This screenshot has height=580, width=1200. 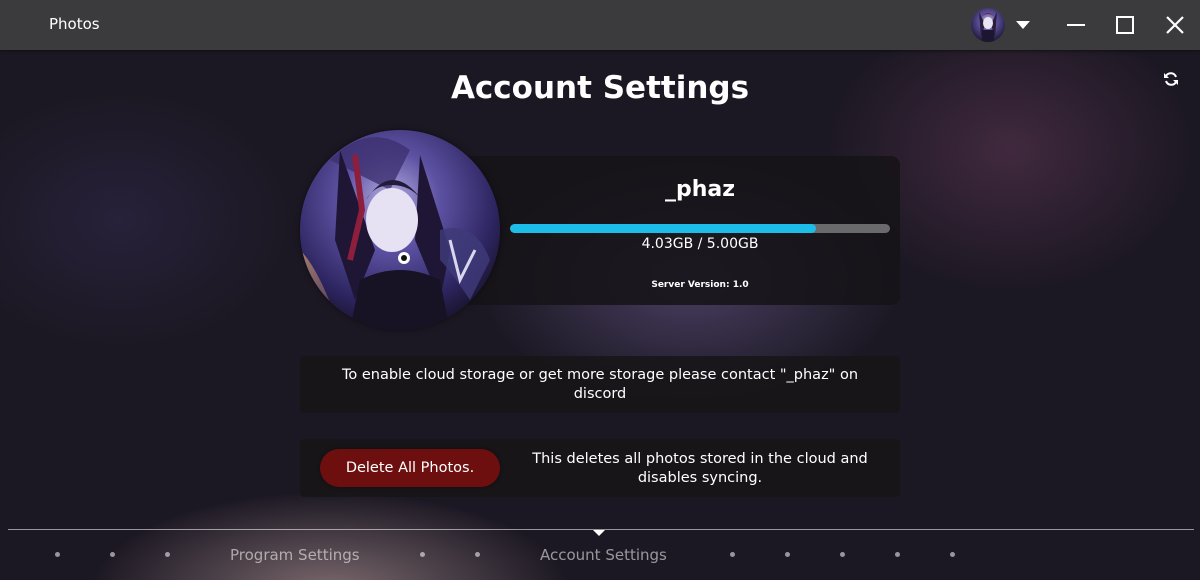 What do you see at coordinates (410, 468) in the screenshot?
I see `delete-all-photos-button: Delete All Photos.` at bounding box center [410, 468].